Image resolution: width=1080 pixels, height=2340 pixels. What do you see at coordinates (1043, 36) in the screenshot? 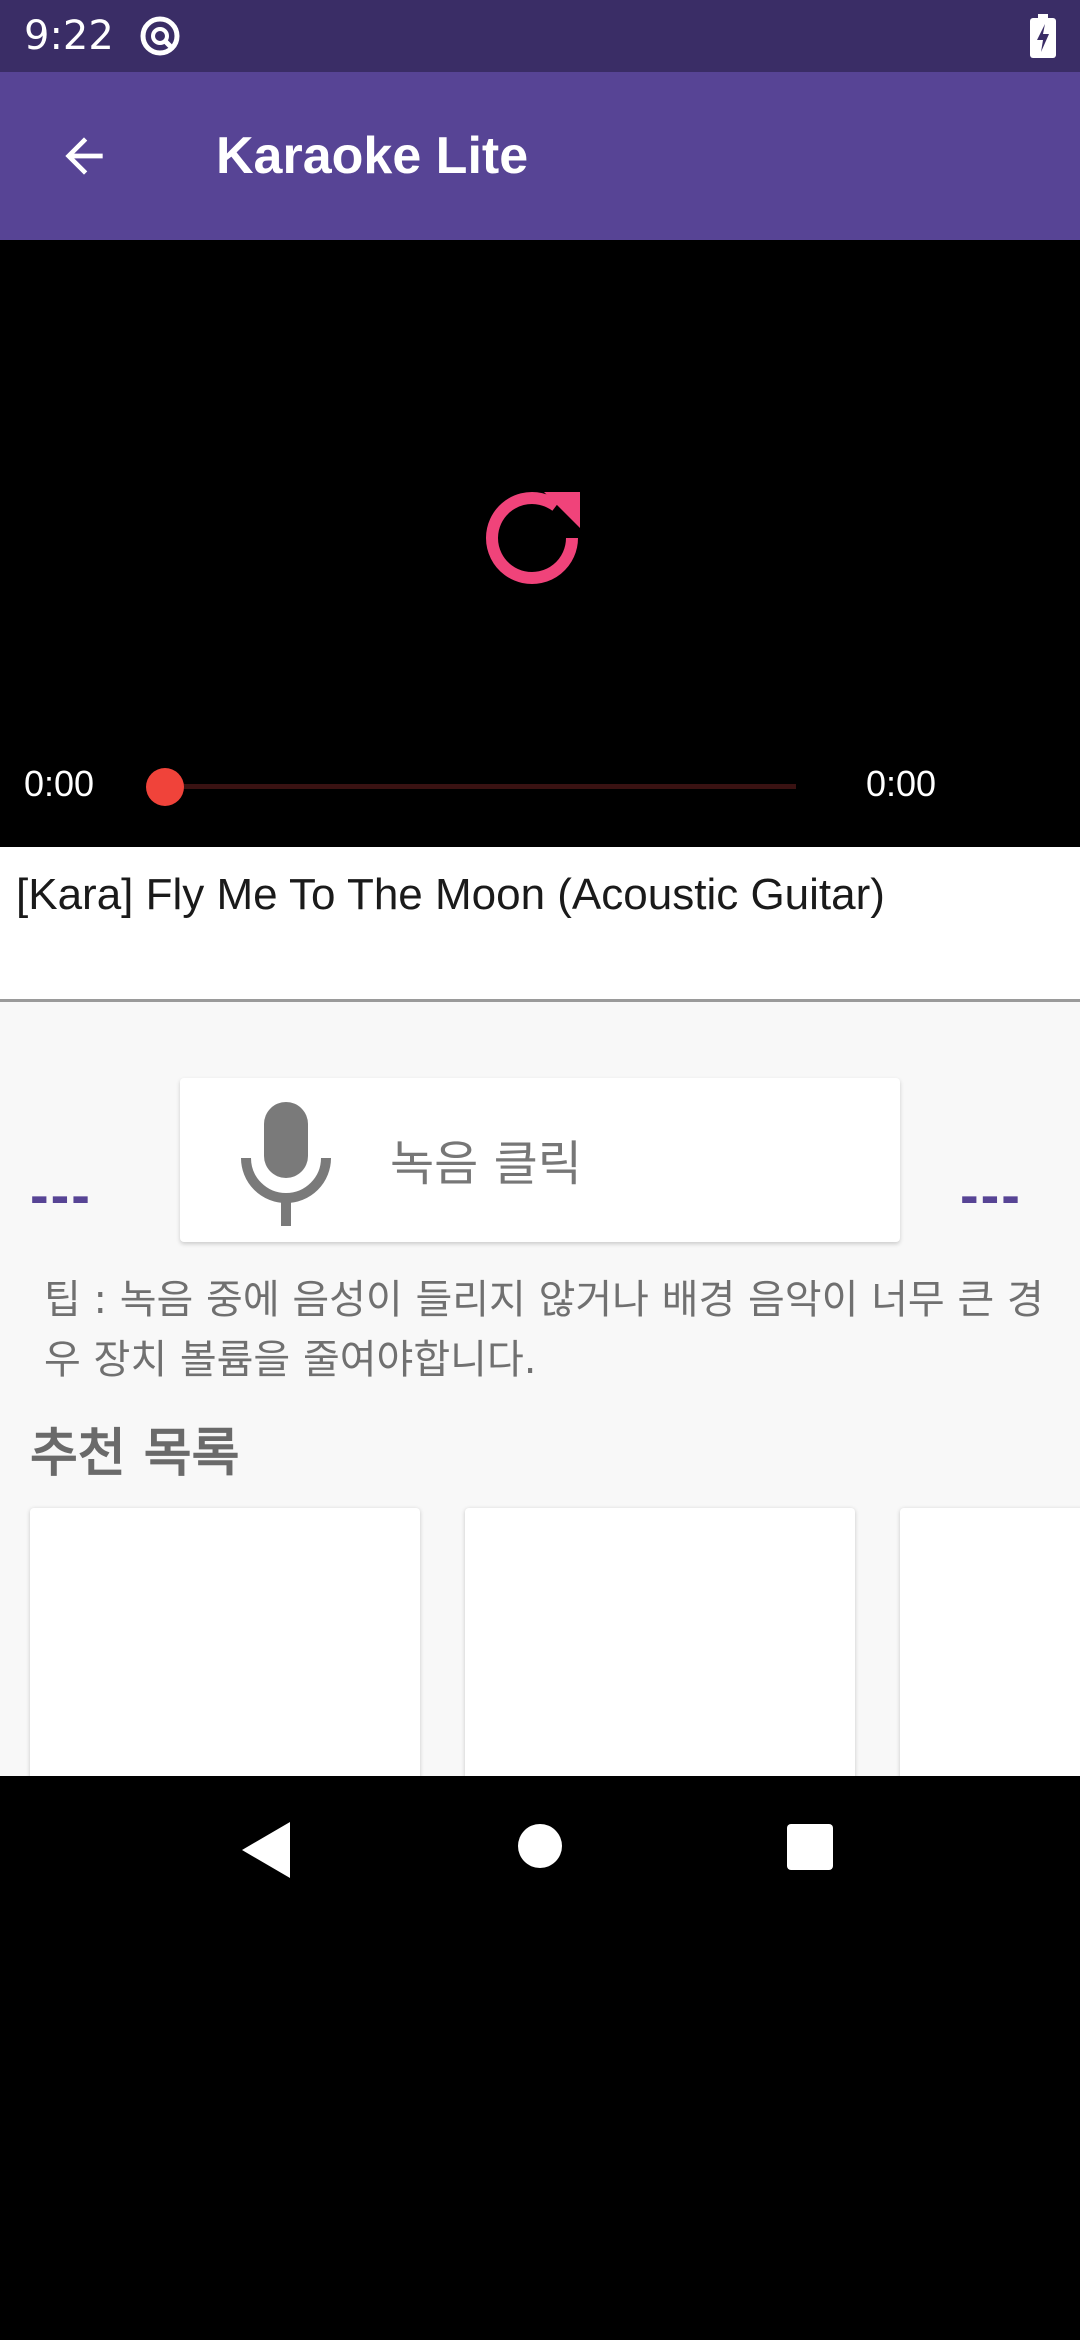
I see `battery-charging-icon` at bounding box center [1043, 36].